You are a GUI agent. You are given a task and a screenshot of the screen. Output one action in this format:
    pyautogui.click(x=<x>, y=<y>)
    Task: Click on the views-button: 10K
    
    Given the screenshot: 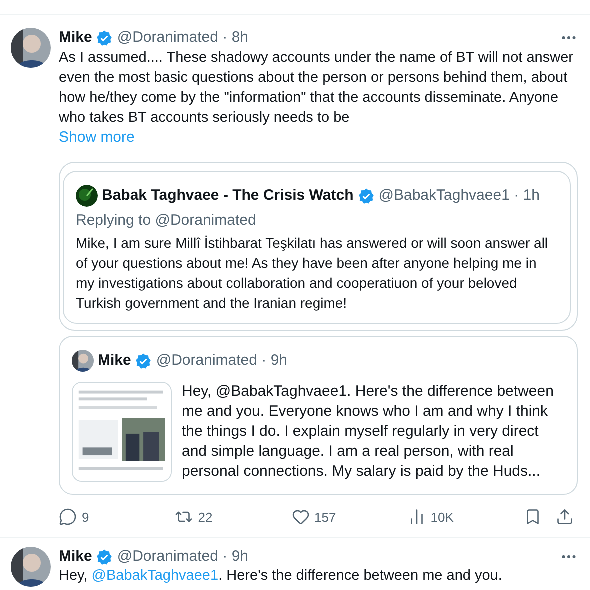 What is the action you would take?
    pyautogui.click(x=466, y=517)
    